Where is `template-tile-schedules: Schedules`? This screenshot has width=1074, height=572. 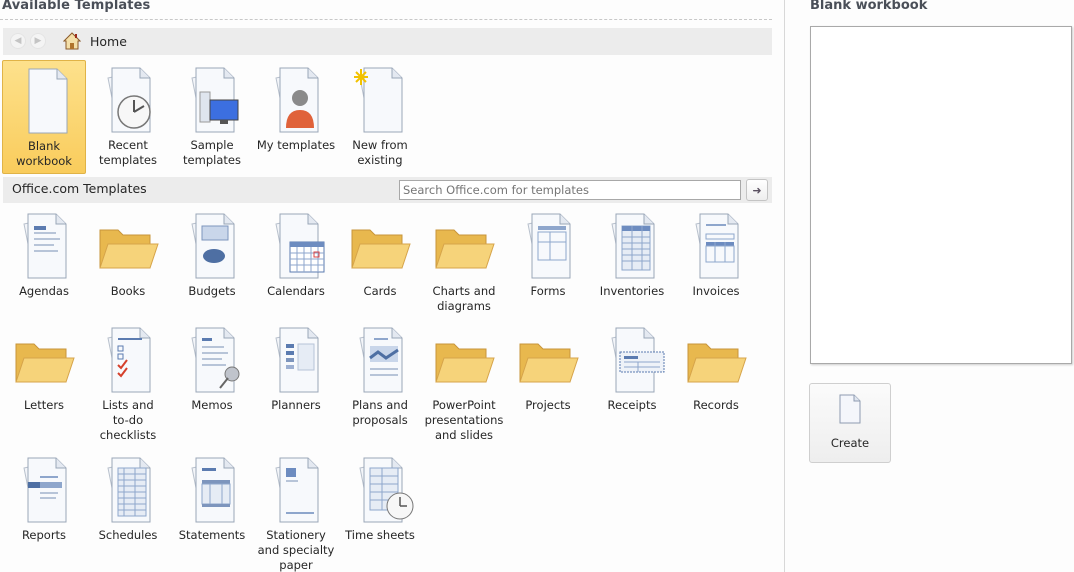
template-tile-schedules: Schedules is located at coordinates (128, 496).